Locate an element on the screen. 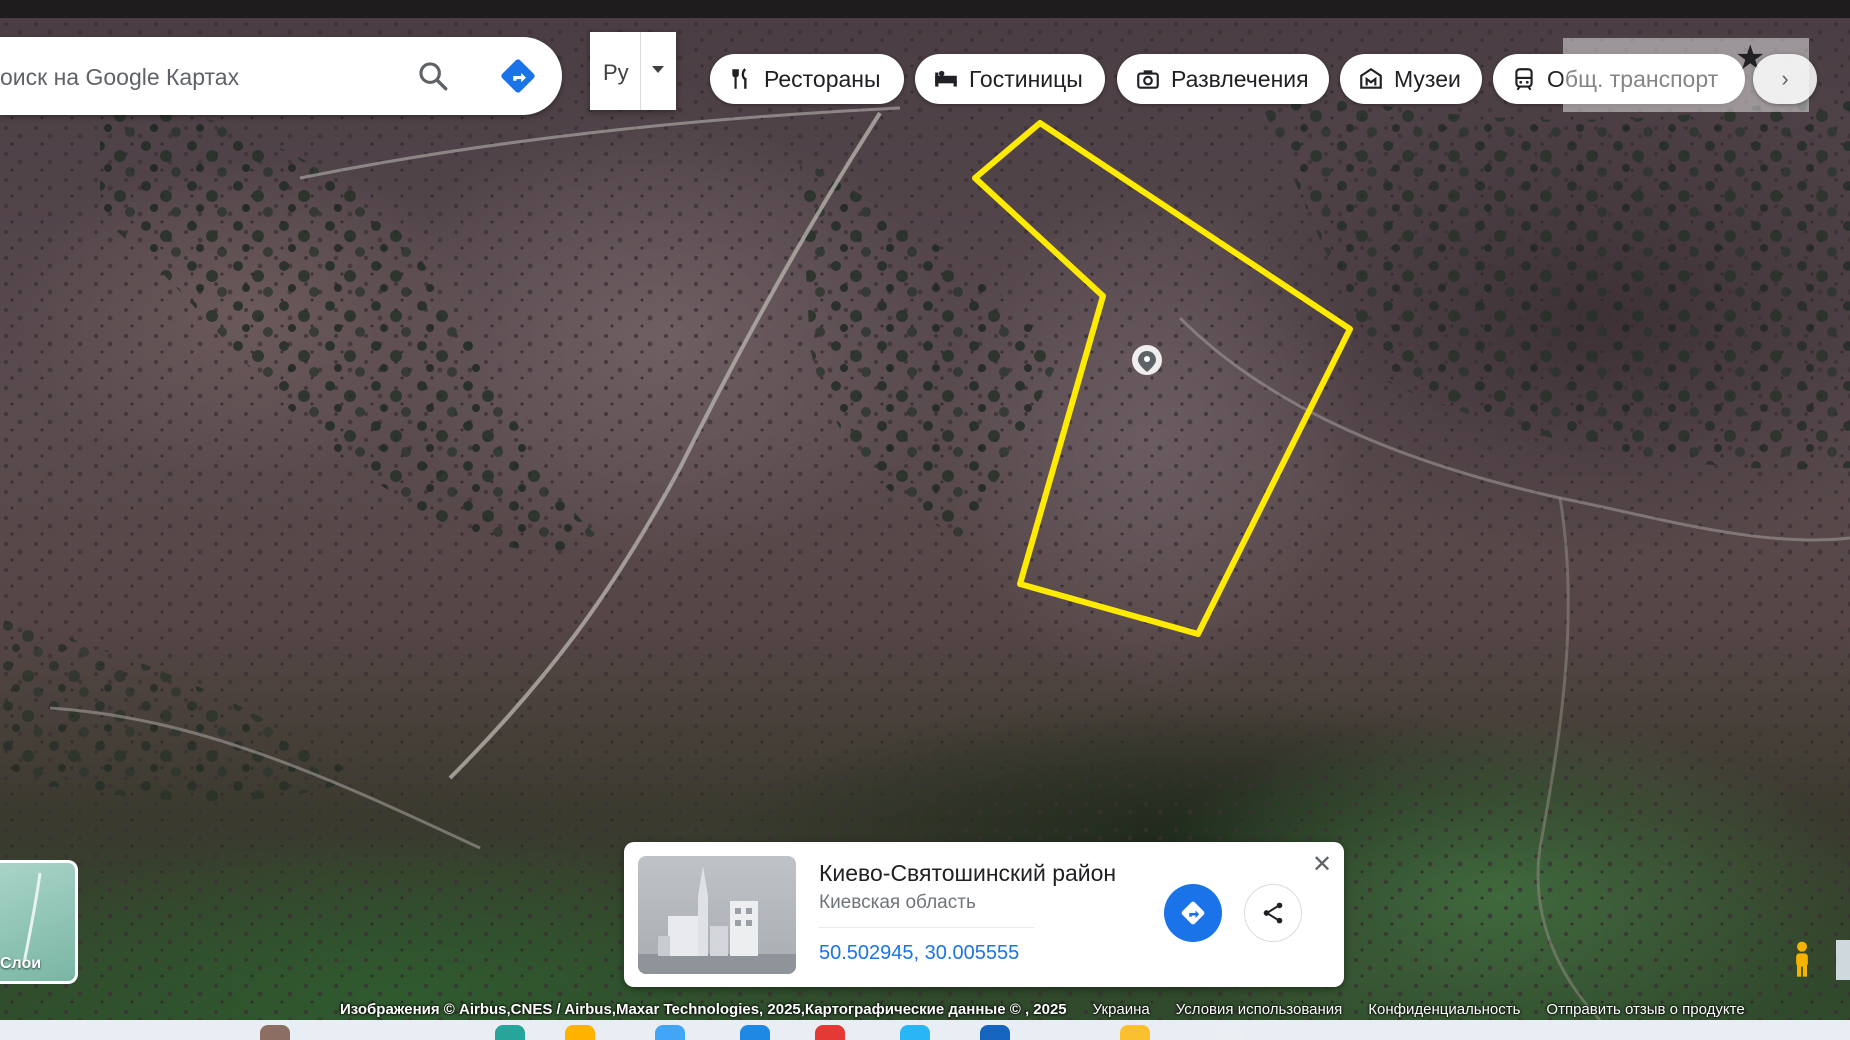  feedback-link: Отправить отзыв о продукте is located at coordinates (1645, 1009).